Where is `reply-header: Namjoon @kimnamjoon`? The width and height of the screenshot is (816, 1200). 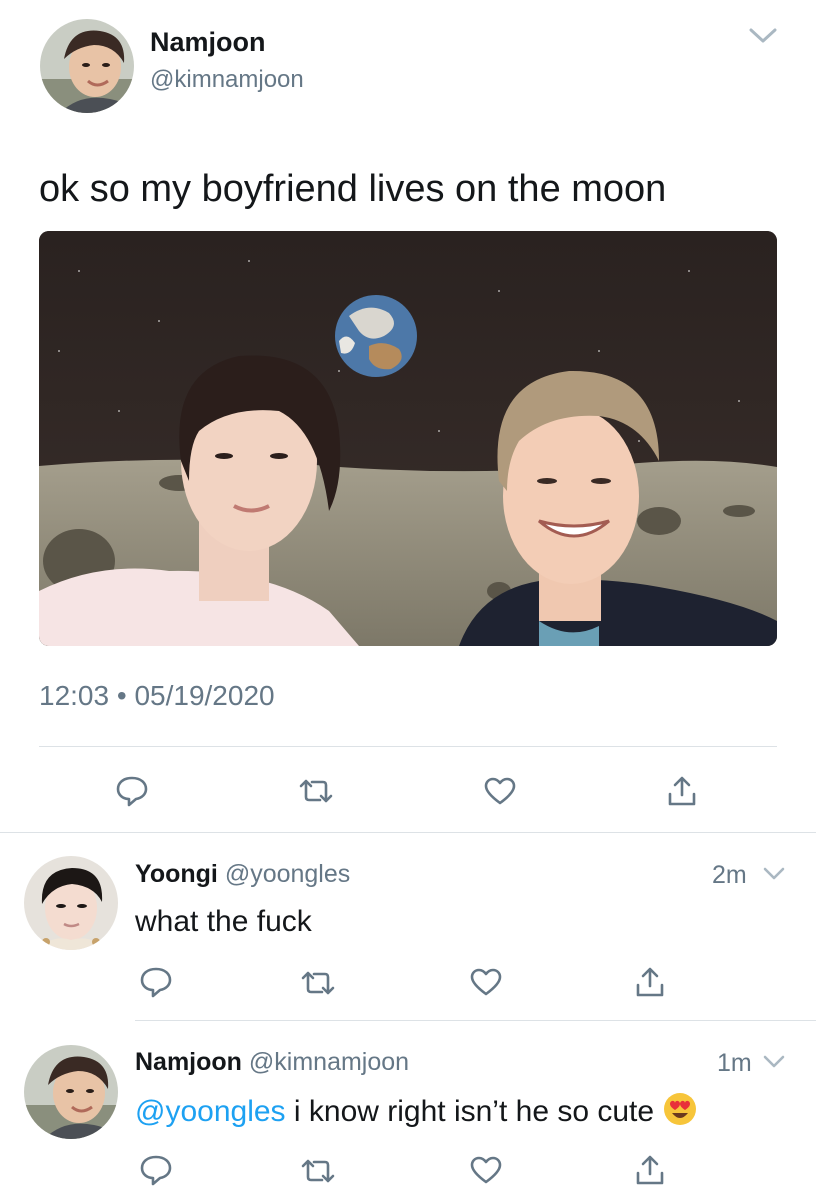
reply-header: Namjoon @kimnamjoon is located at coordinates (272, 1062).